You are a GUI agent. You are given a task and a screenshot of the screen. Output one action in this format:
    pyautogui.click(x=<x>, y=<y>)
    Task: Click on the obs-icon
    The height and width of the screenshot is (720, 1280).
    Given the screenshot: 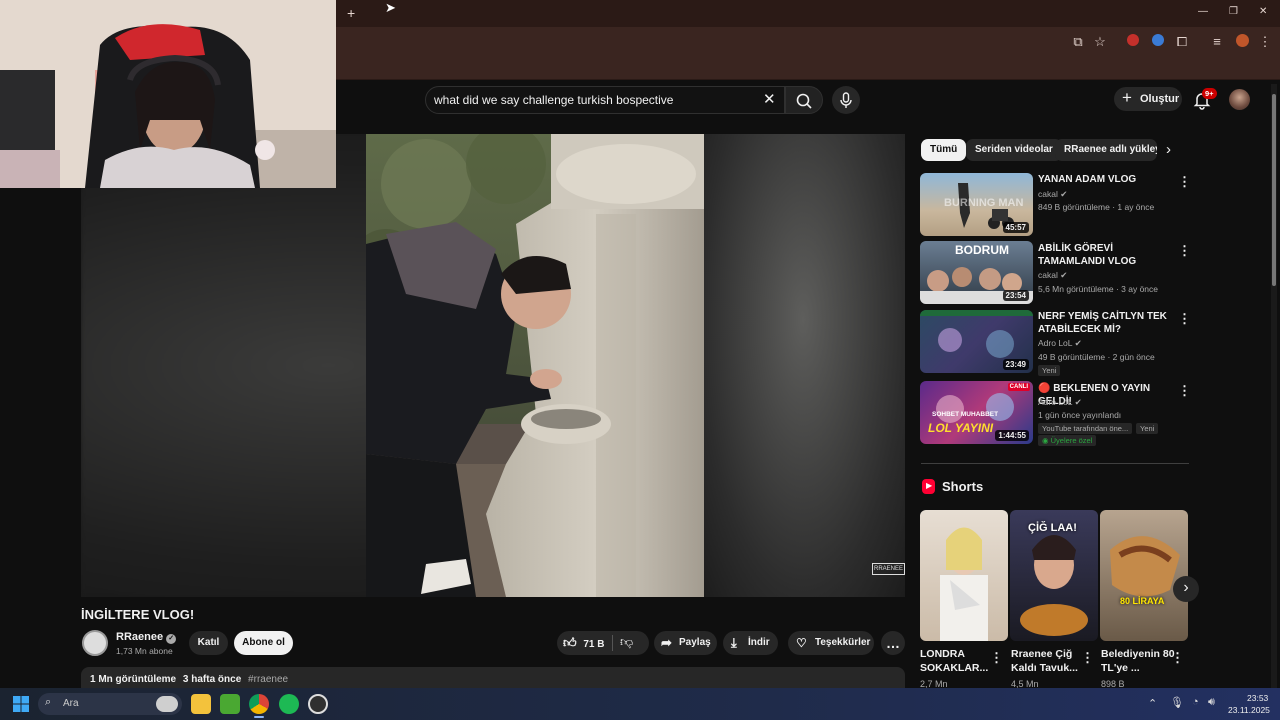 What is the action you would take?
    pyautogui.click(x=318, y=704)
    